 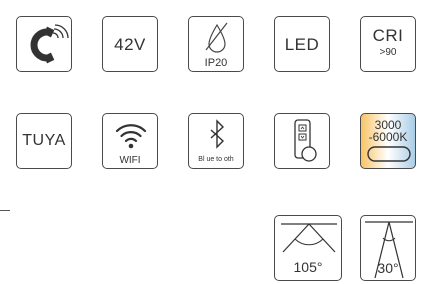 I want to click on cri-title: CRI, so click(x=388, y=35).